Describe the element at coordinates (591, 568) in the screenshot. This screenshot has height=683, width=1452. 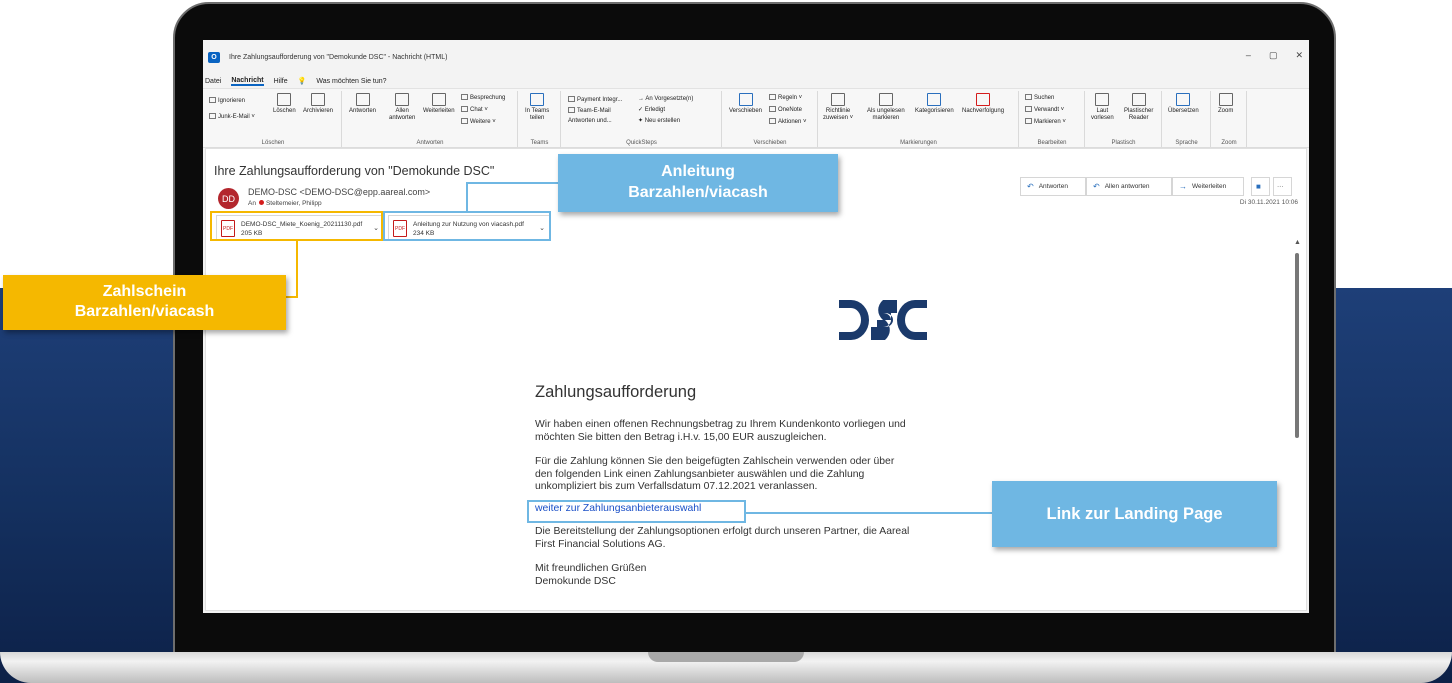
I see `email-text-line: Mit freundlichen Grüßen` at that location.